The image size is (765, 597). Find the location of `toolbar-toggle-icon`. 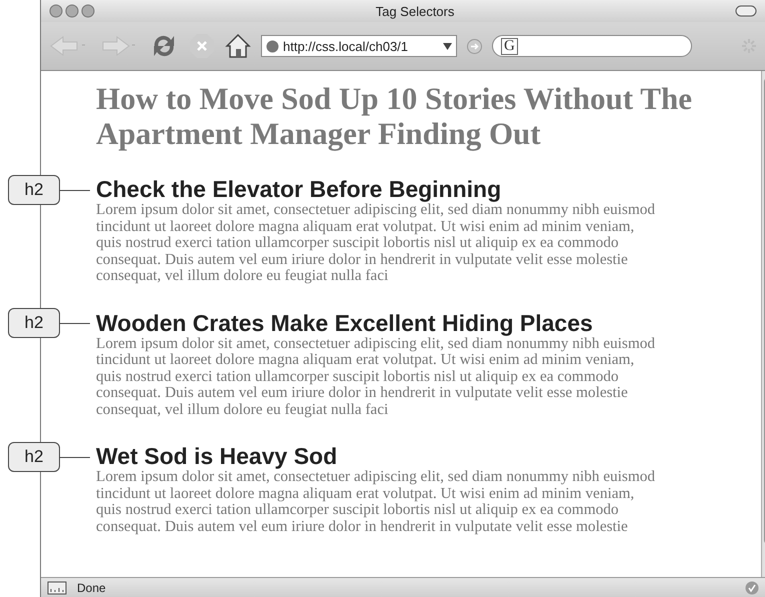

toolbar-toggle-icon is located at coordinates (746, 11).